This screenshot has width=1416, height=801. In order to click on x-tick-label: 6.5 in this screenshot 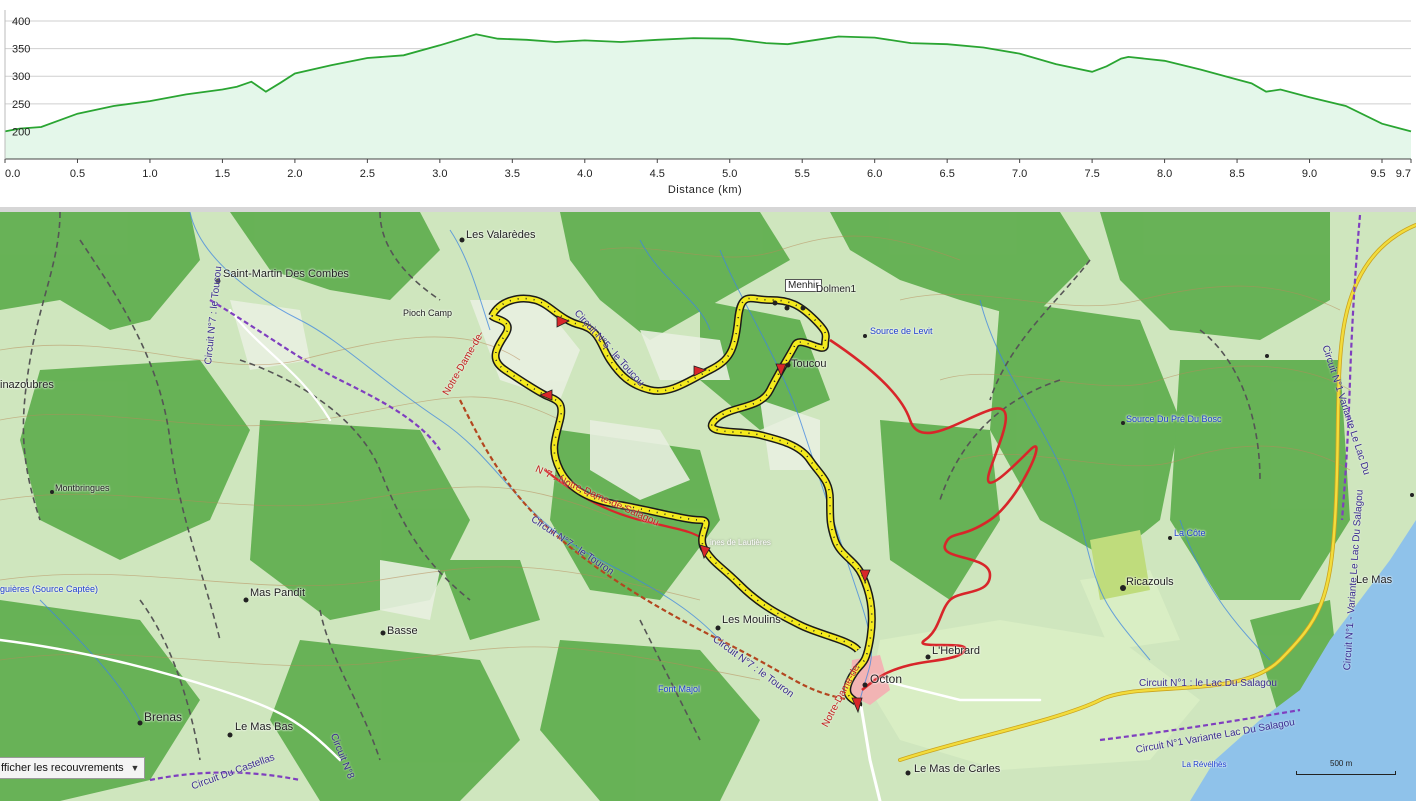, I will do `click(947, 174)`.